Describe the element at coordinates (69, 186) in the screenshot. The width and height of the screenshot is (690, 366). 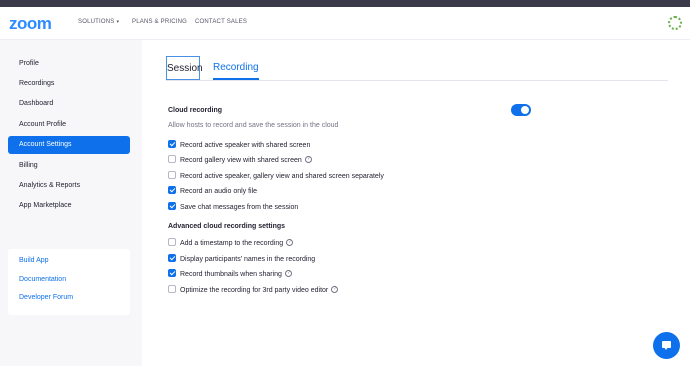
I see `sidebar-item-analytics-reports: Analytics & Reports` at that location.